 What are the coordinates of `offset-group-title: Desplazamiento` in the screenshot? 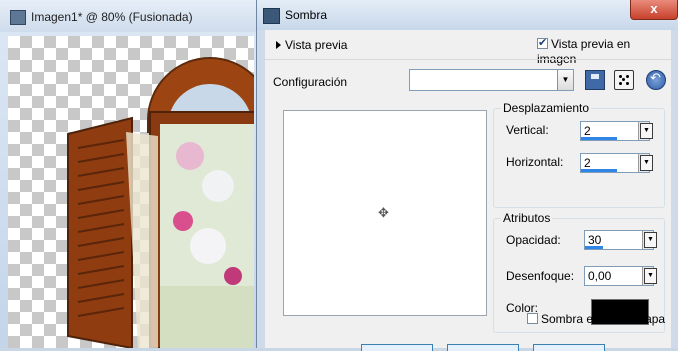 It's located at (546, 108).